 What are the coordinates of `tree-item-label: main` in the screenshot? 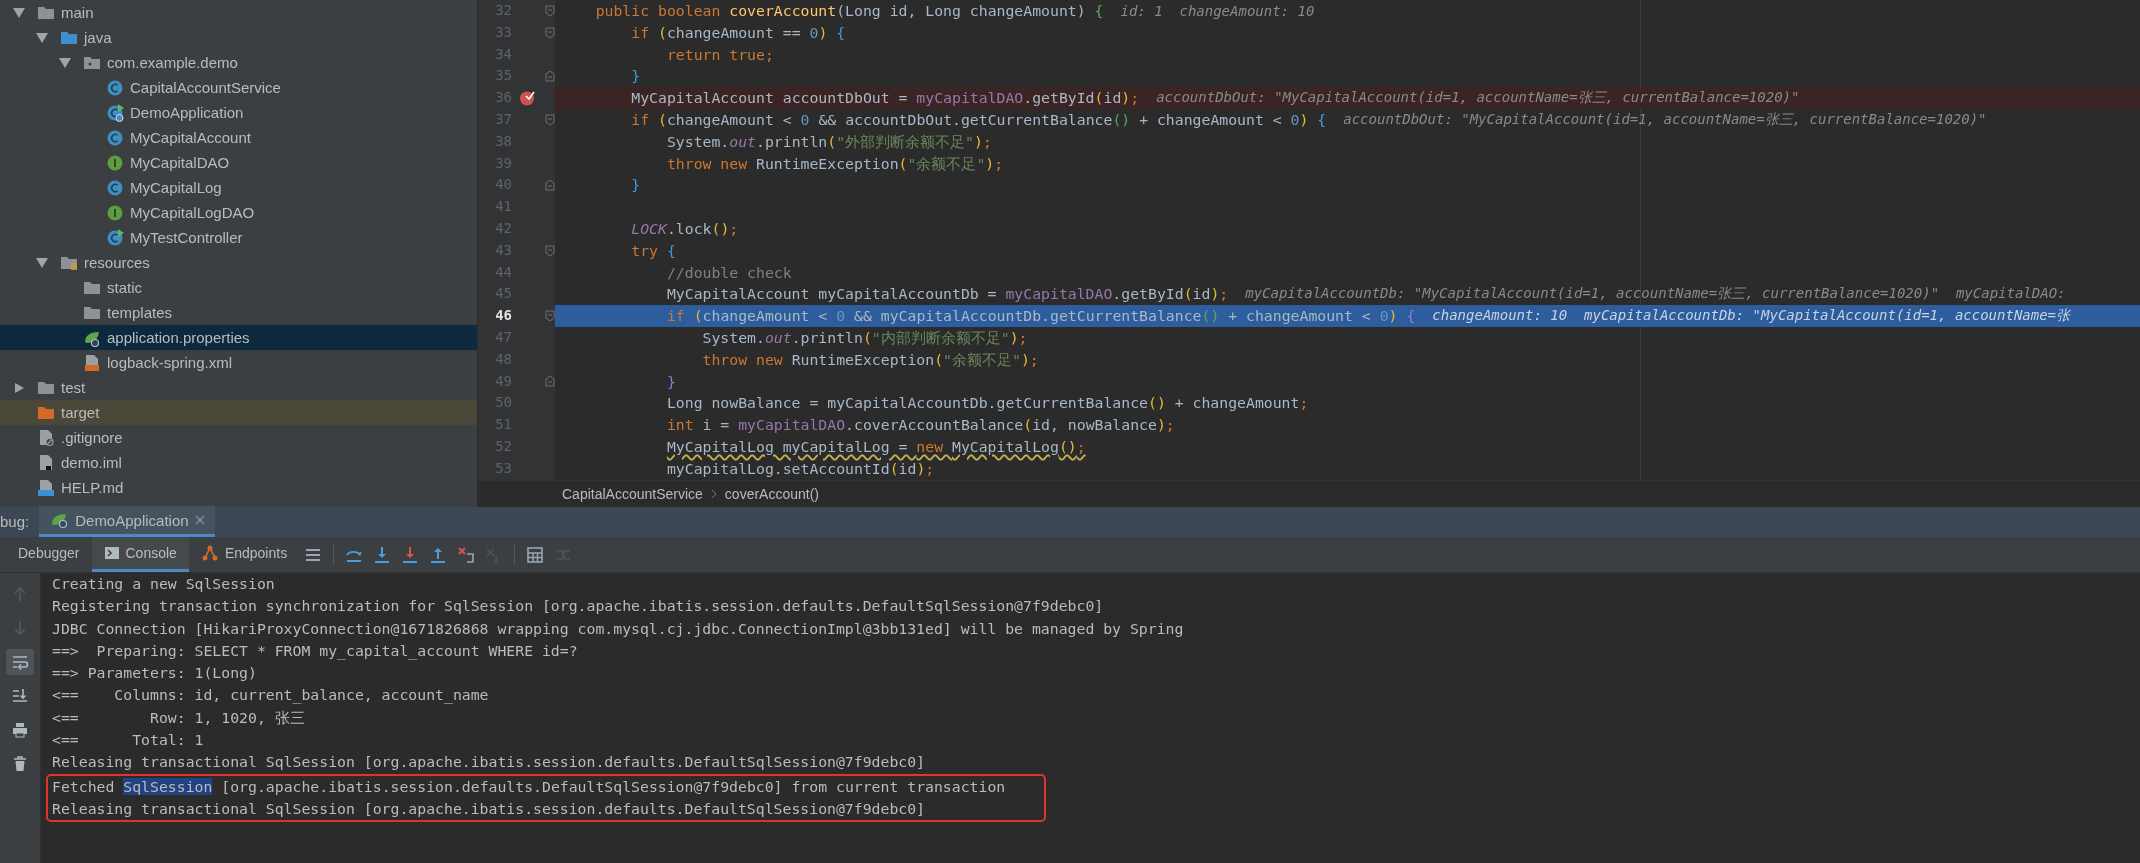 It's located at (77, 12).